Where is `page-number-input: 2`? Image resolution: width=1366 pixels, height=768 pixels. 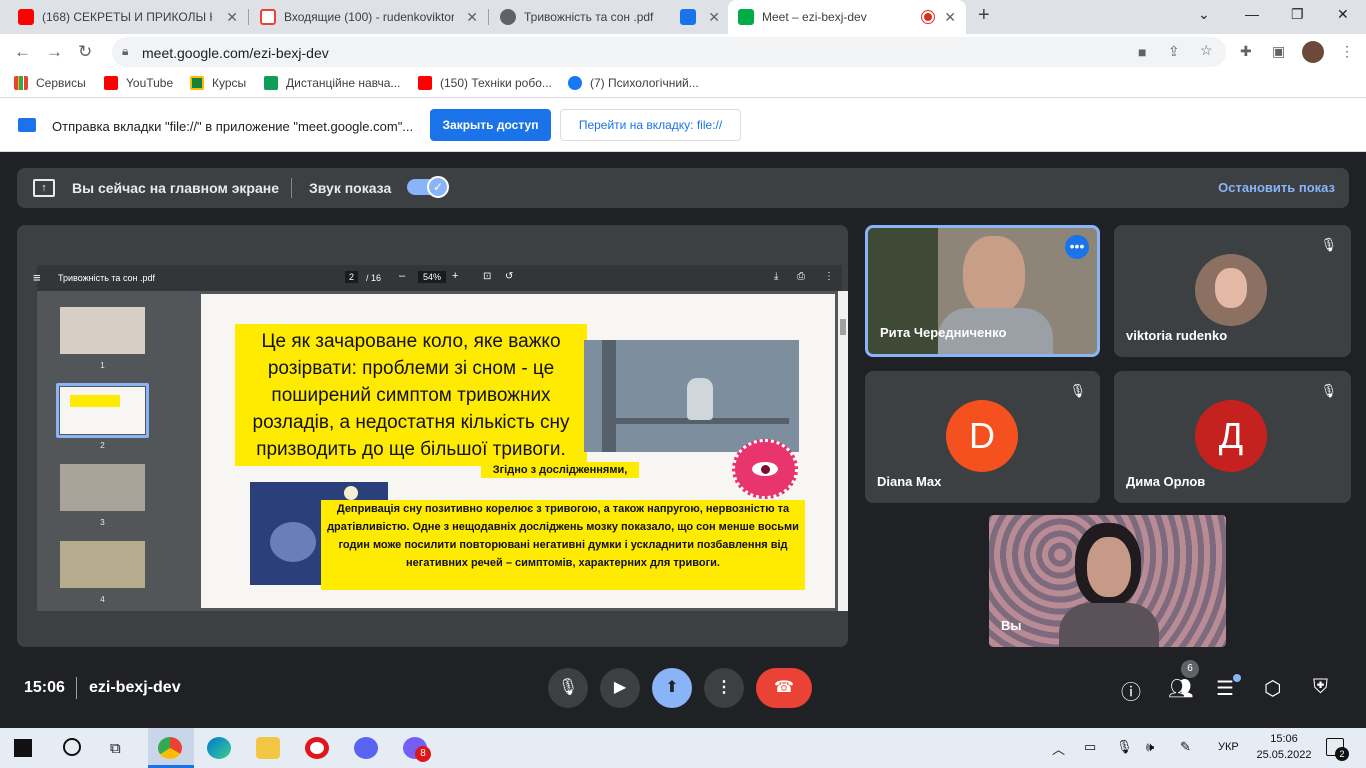
page-number-input: 2 is located at coordinates (352, 277).